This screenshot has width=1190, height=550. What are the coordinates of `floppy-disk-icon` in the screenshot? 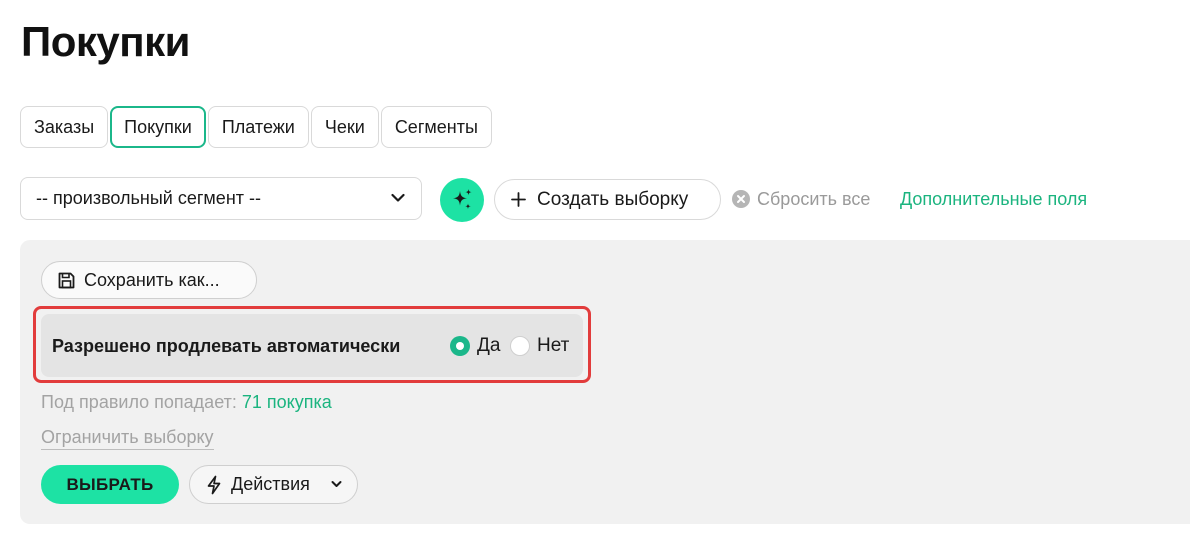 It's located at (66, 280).